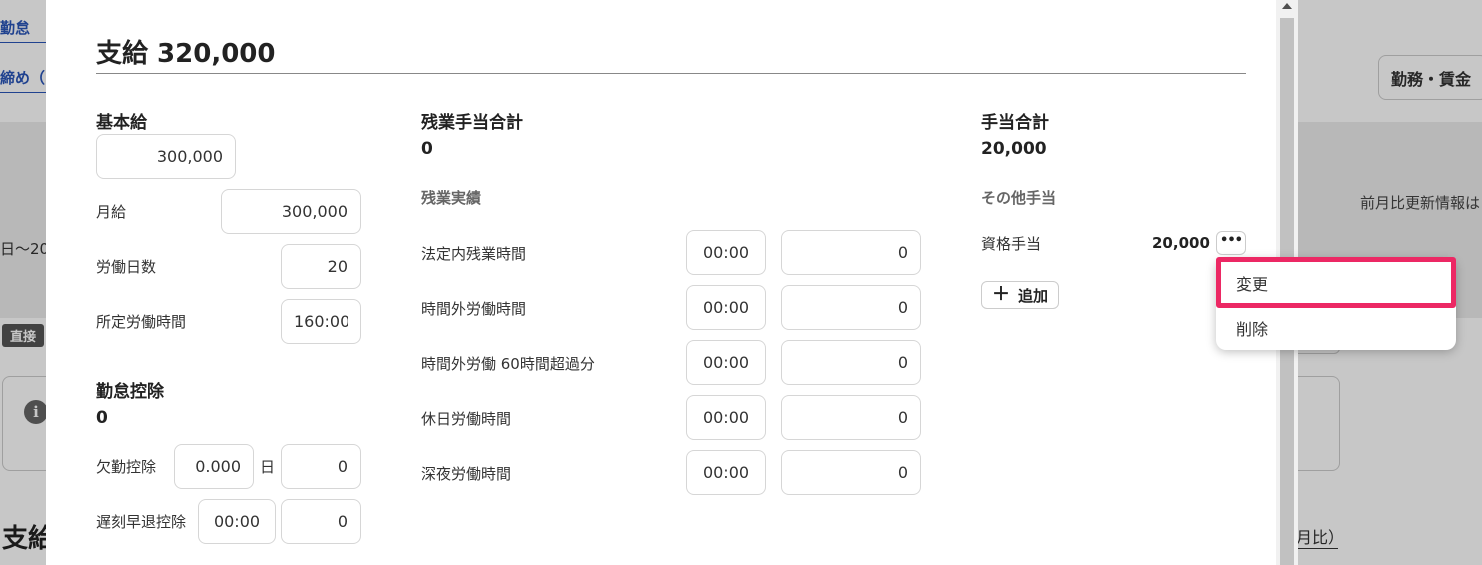 The width and height of the screenshot is (1482, 565). I want to click on qualification-allowance-label: 資格手当, so click(1011, 244).